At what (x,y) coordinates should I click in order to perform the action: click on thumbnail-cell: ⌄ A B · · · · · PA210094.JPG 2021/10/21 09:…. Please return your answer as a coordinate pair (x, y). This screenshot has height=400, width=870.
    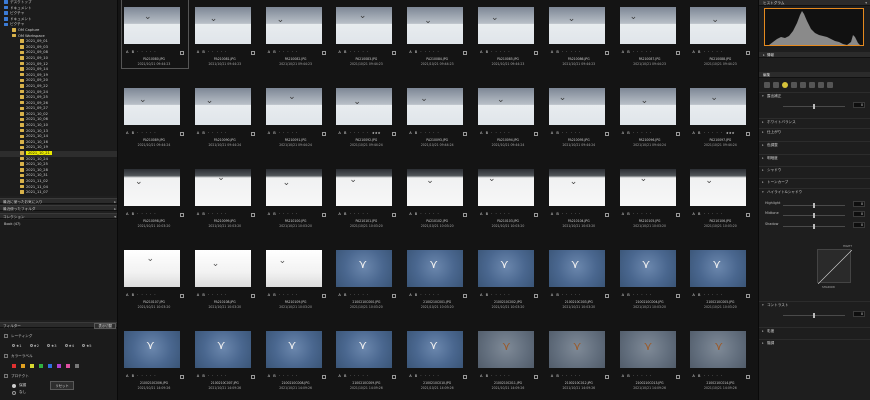
    Looking at the image, I should click on (509, 117).